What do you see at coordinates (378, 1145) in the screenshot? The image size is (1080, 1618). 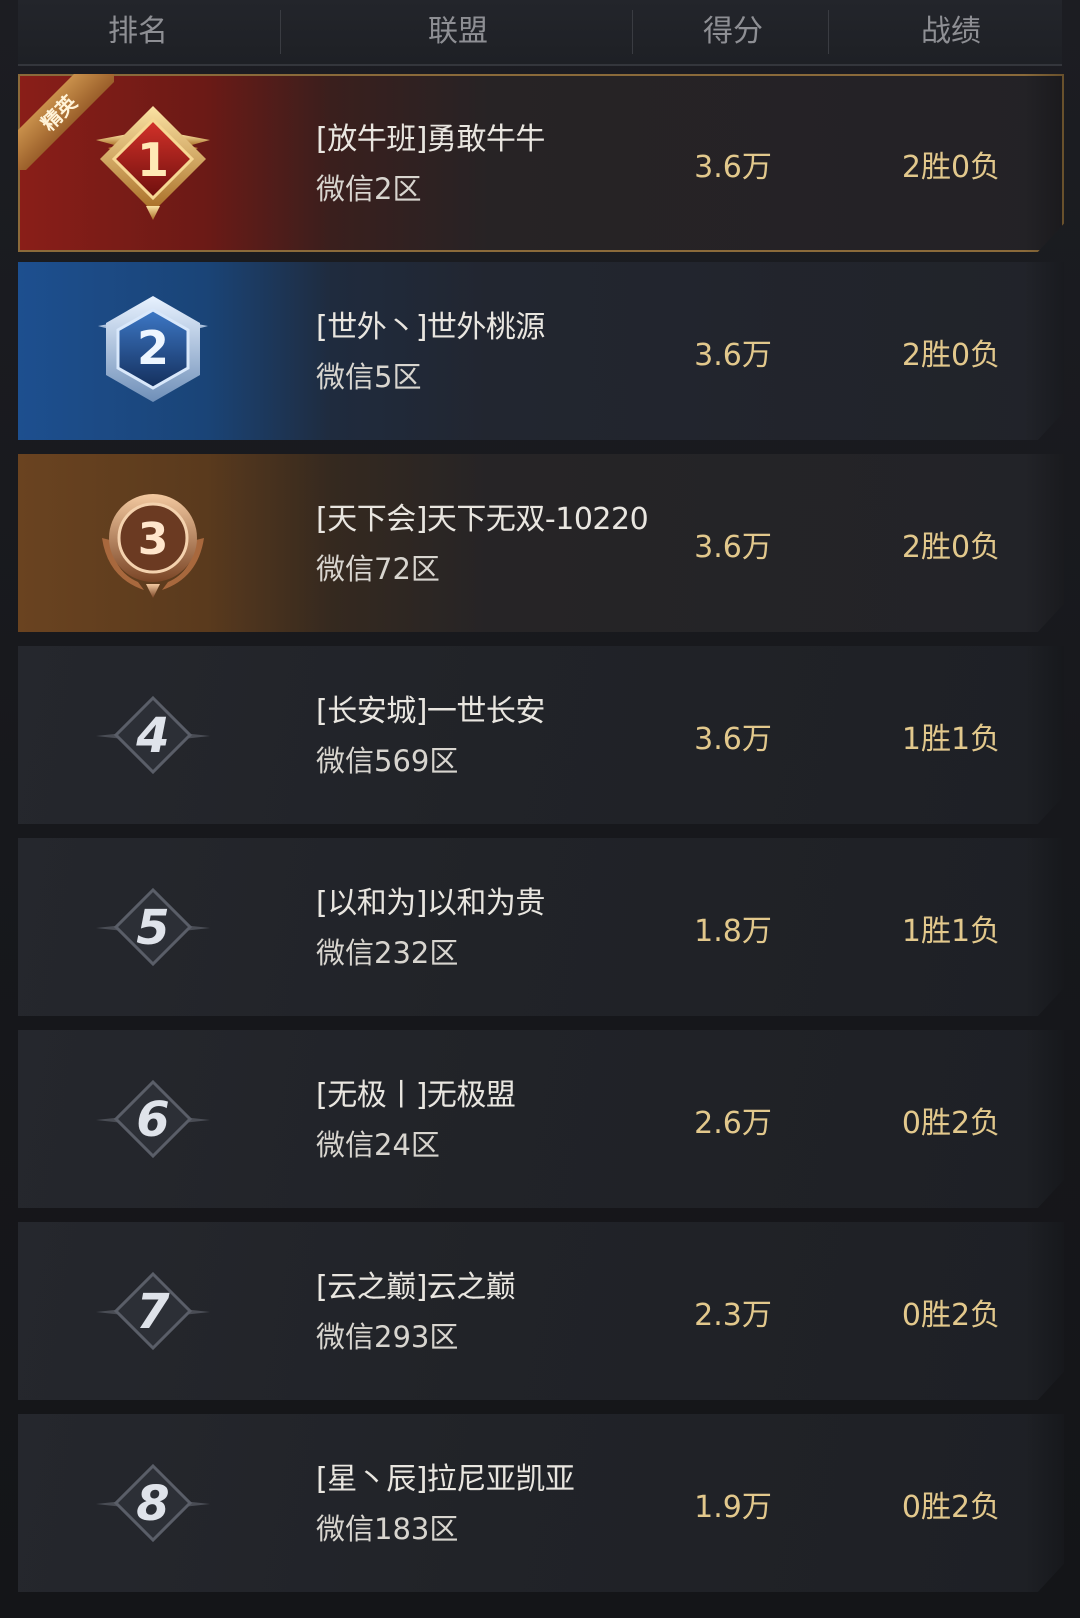 I see `server-name: 微信24区` at bounding box center [378, 1145].